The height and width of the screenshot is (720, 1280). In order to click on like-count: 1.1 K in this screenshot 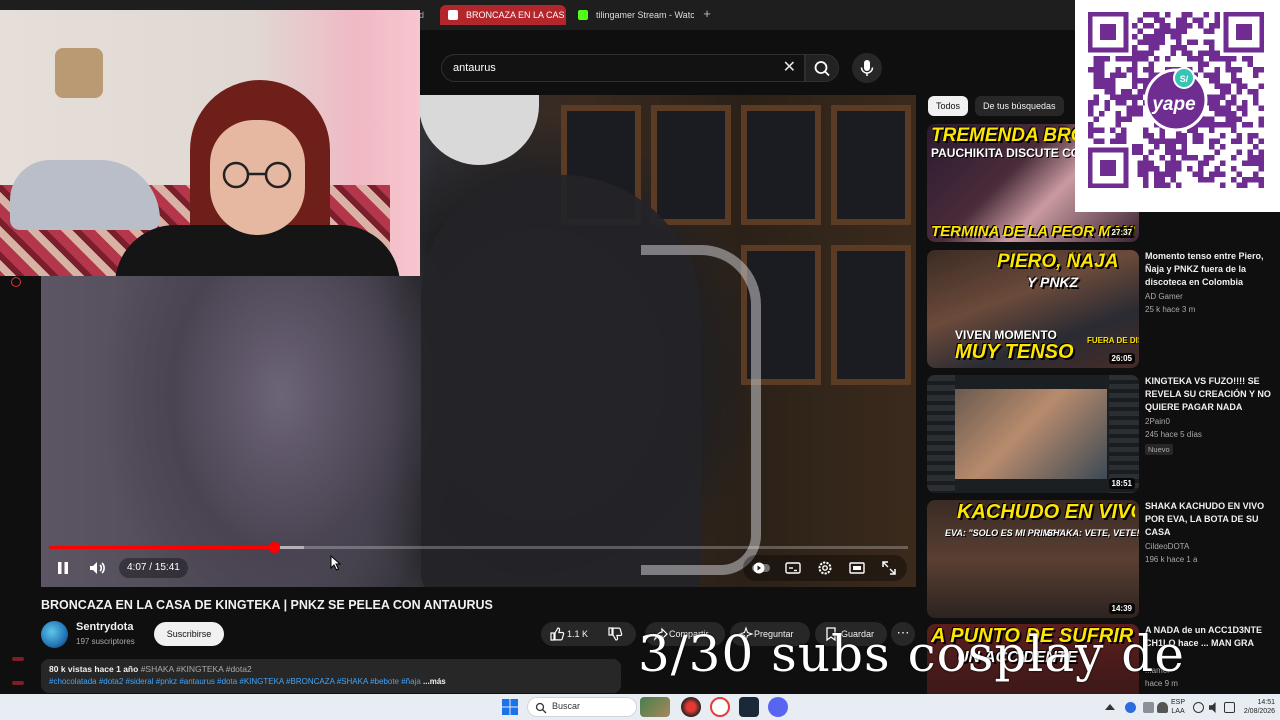, I will do `click(577, 634)`.